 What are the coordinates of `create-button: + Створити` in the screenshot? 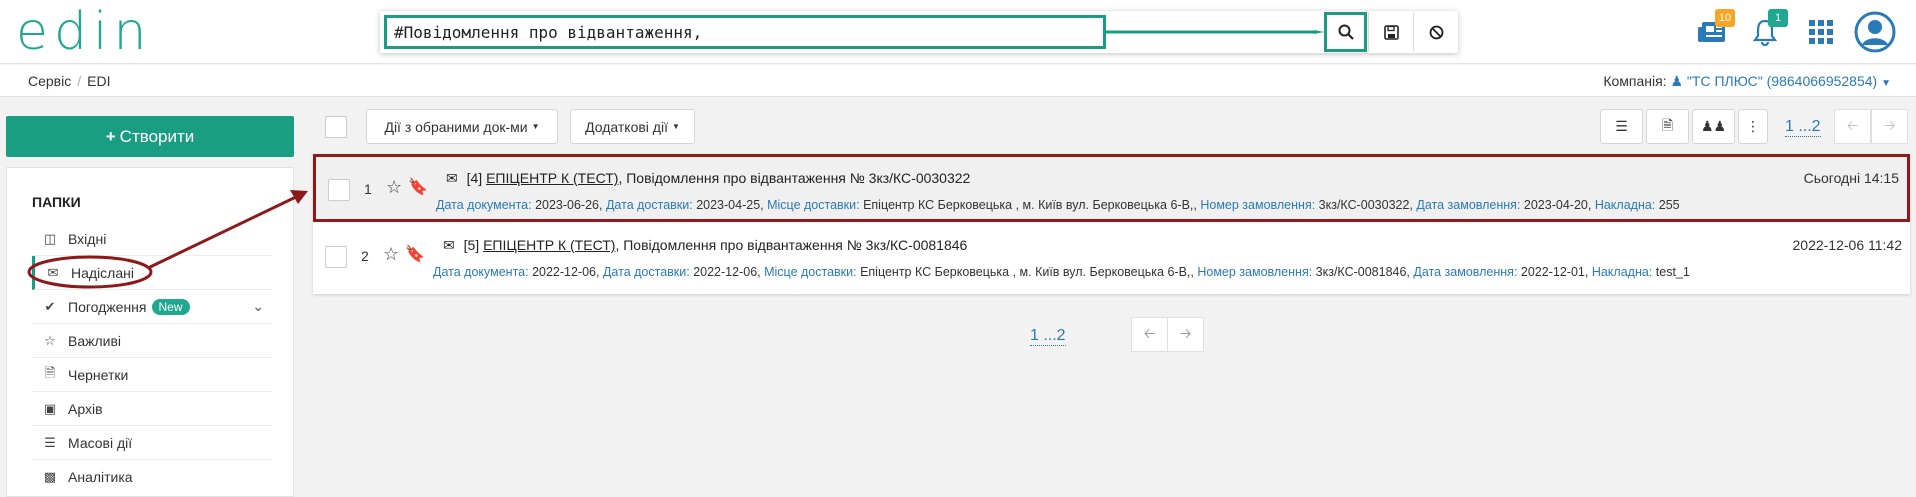 It's located at (150, 136).